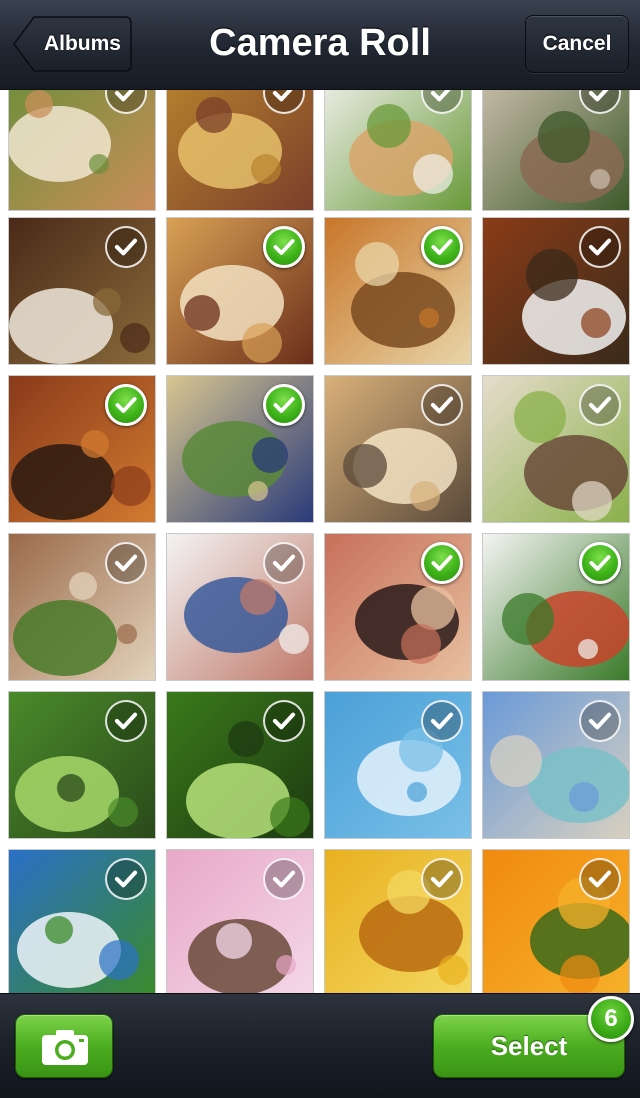 Image resolution: width=640 pixels, height=1098 pixels. Describe the element at coordinates (320, 1045) in the screenshot. I see `bottom-toolbar: Select` at that location.